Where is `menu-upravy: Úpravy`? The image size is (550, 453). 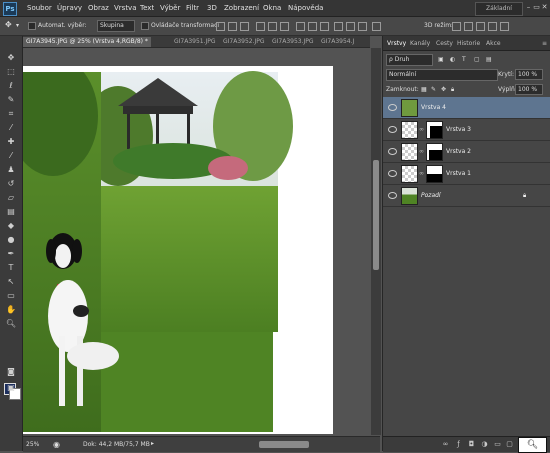 menu-upravy: Úpravy is located at coordinates (69, 8).